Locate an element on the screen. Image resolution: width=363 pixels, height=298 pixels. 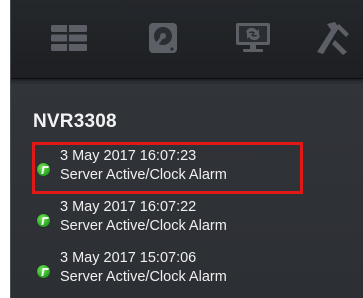
server-list-button is located at coordinates (69, 38).